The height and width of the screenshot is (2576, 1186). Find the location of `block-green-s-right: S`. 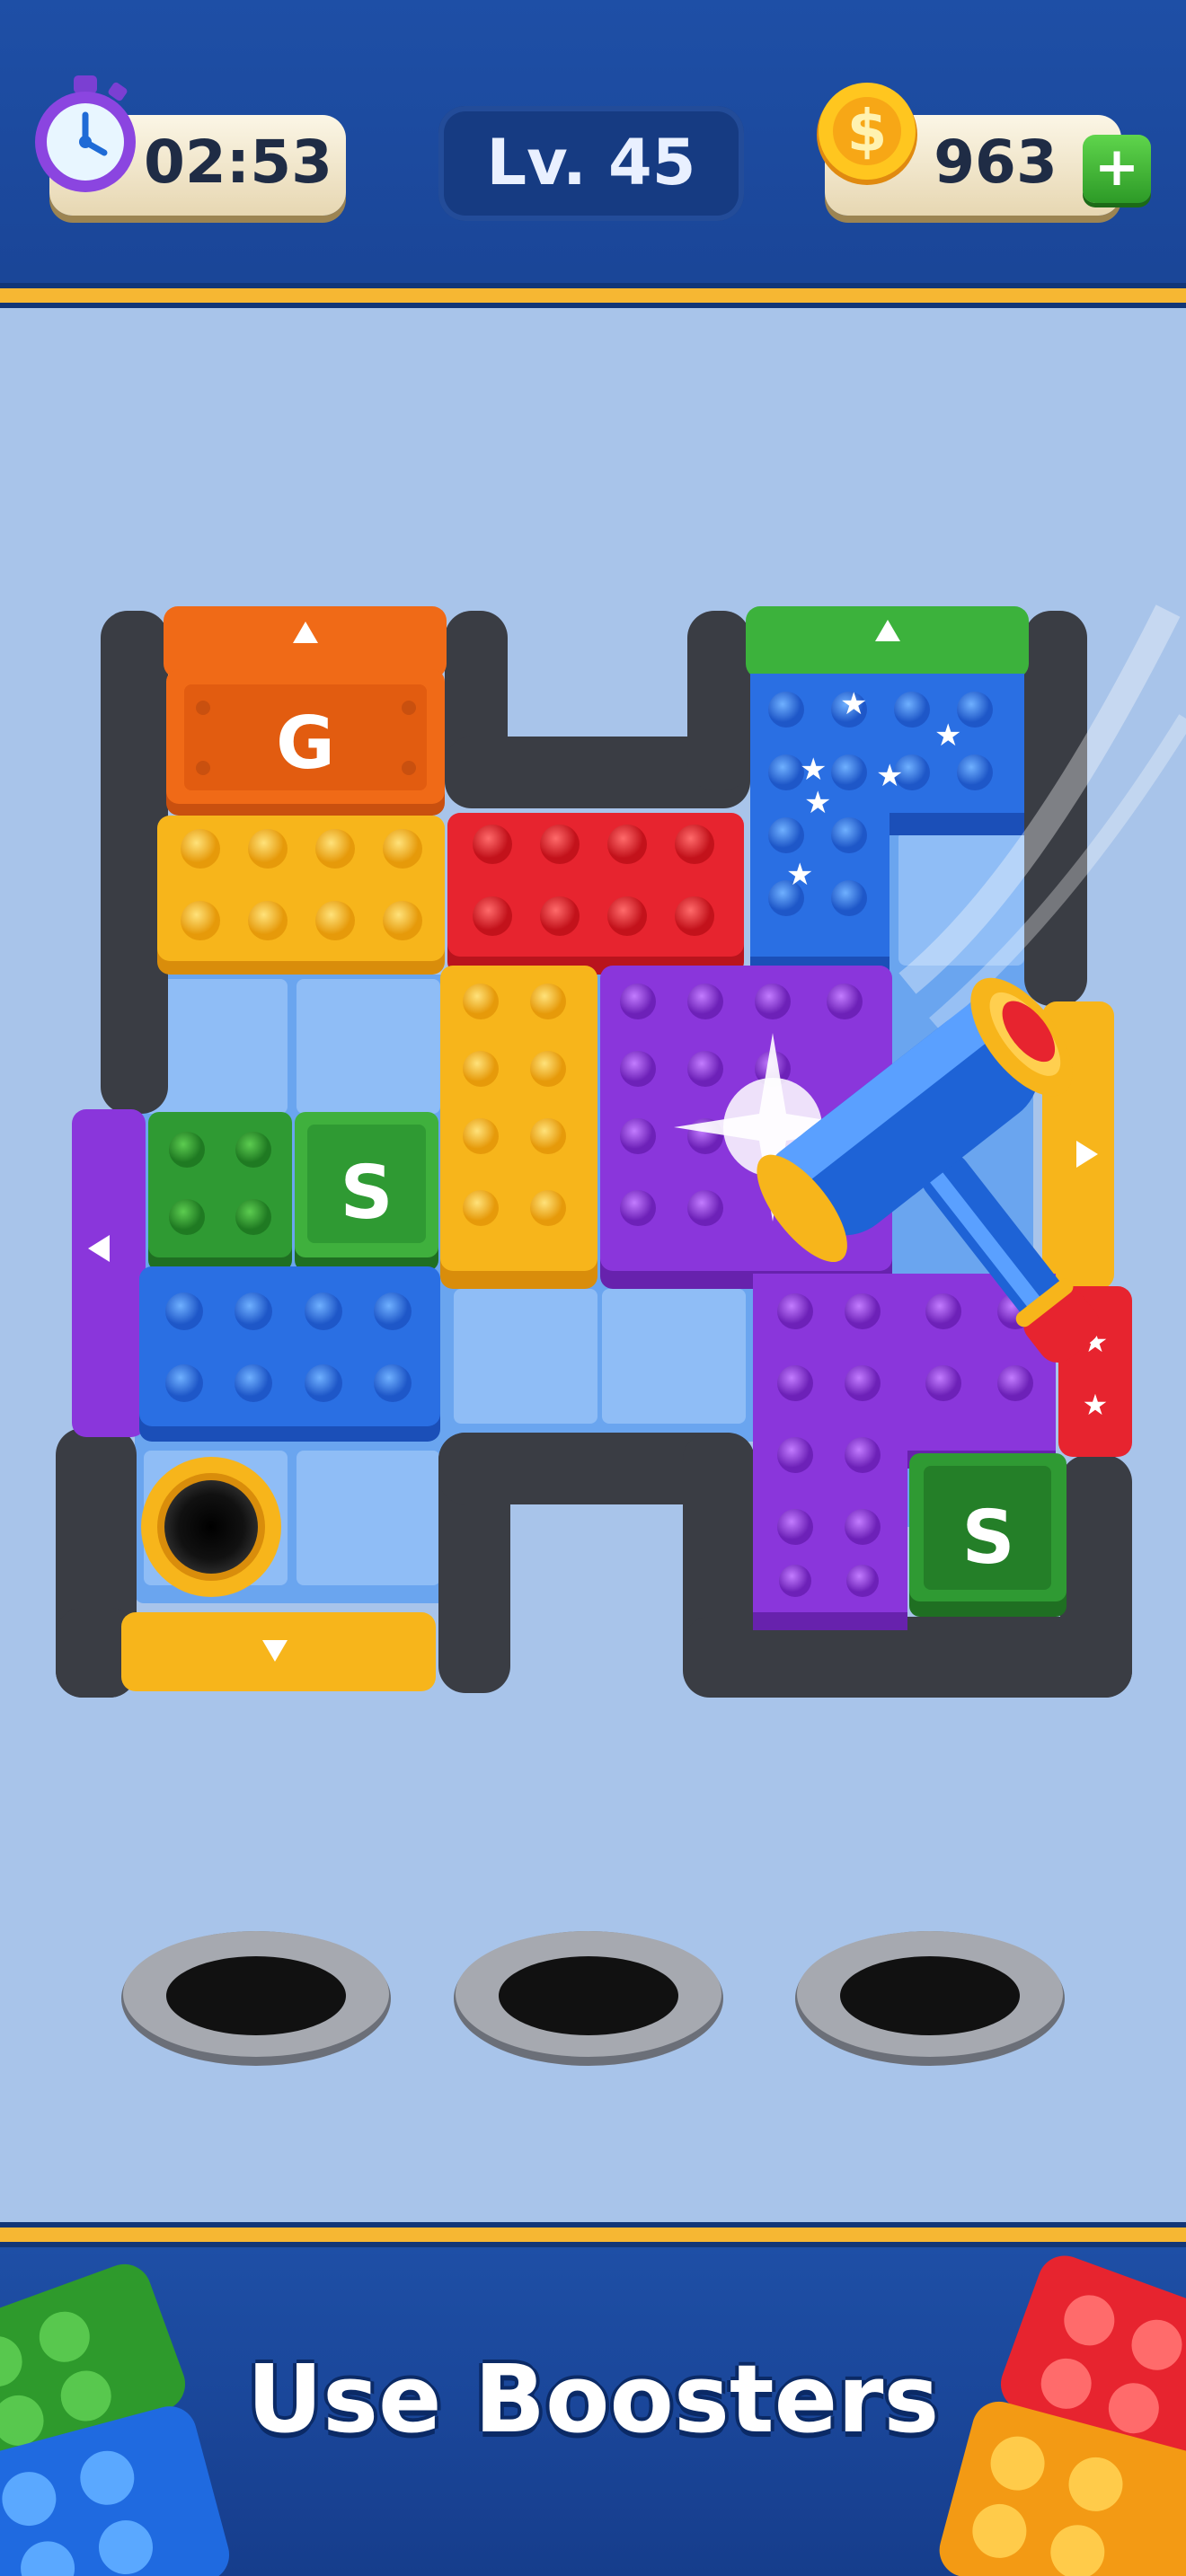

block-green-s-right: S is located at coordinates (988, 1535).